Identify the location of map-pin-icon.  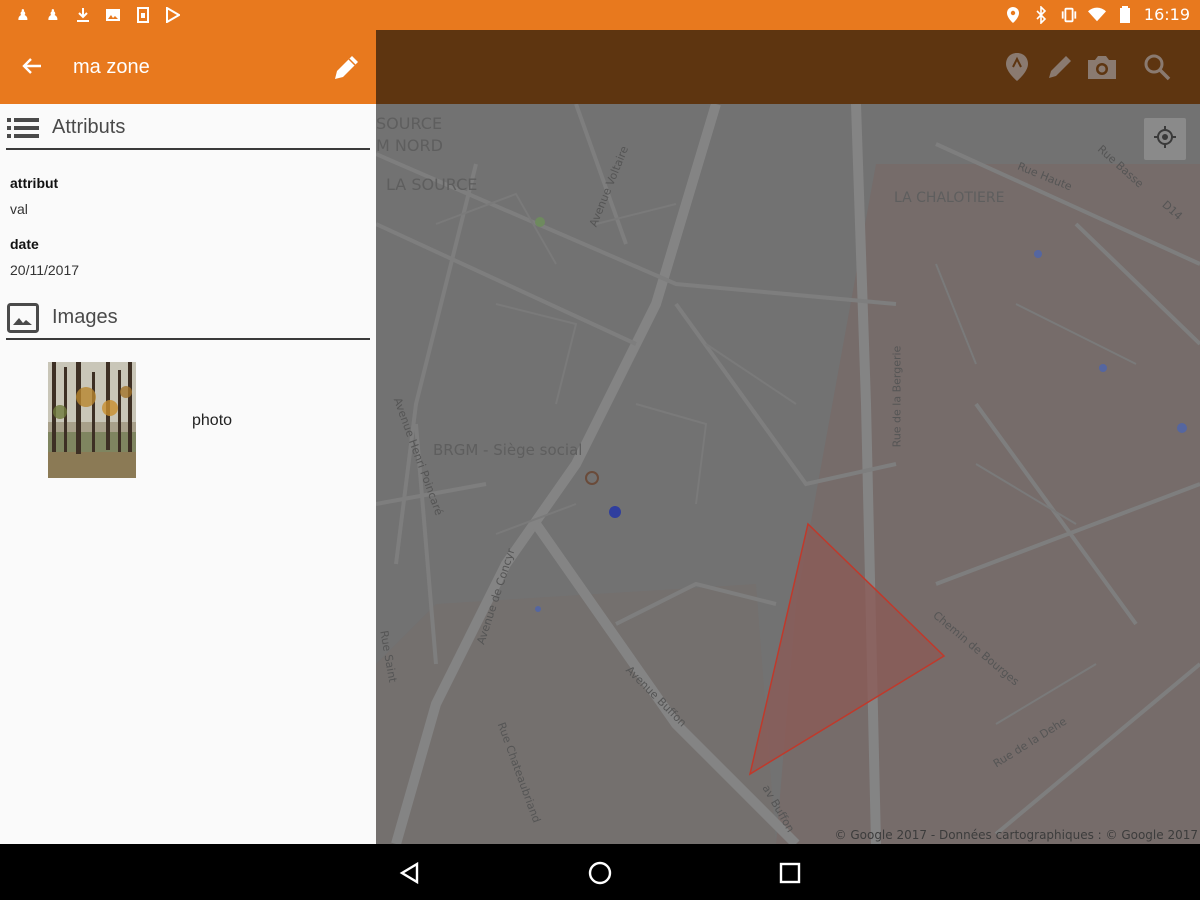
(1017, 67).